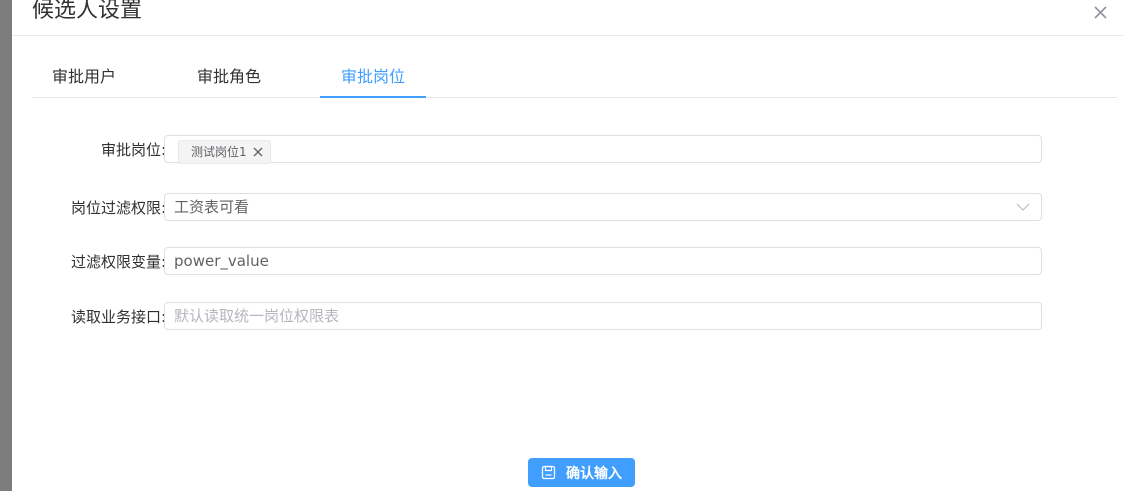 The width and height of the screenshot is (1123, 491). I want to click on post-filter-permission-select: 工资表可看, so click(603, 207).